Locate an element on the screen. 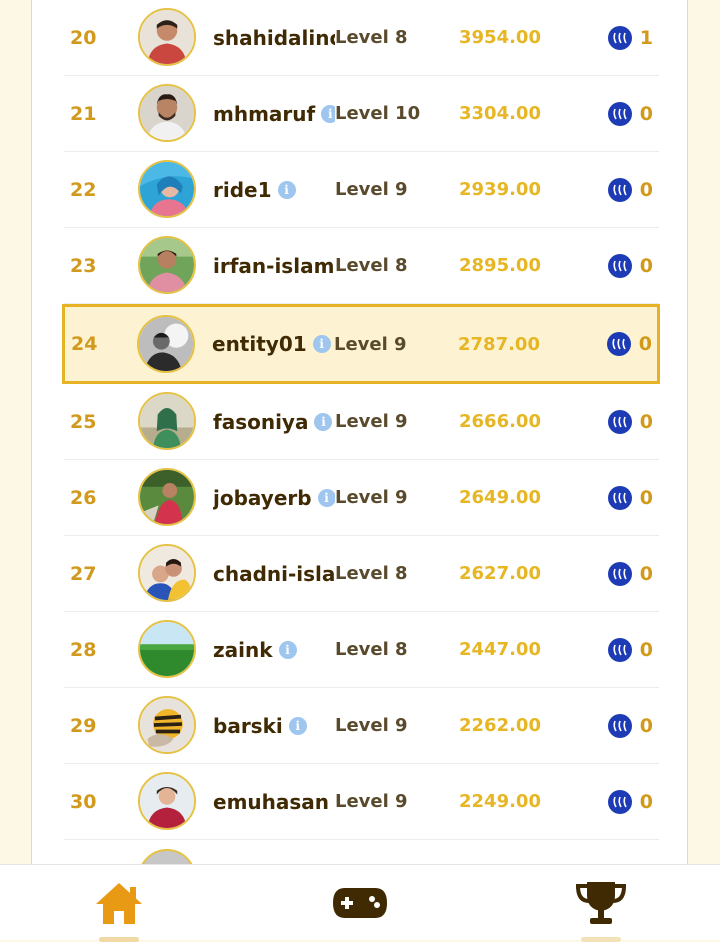 The image size is (720, 942). username: irfan-islam is located at coordinates (274, 265).